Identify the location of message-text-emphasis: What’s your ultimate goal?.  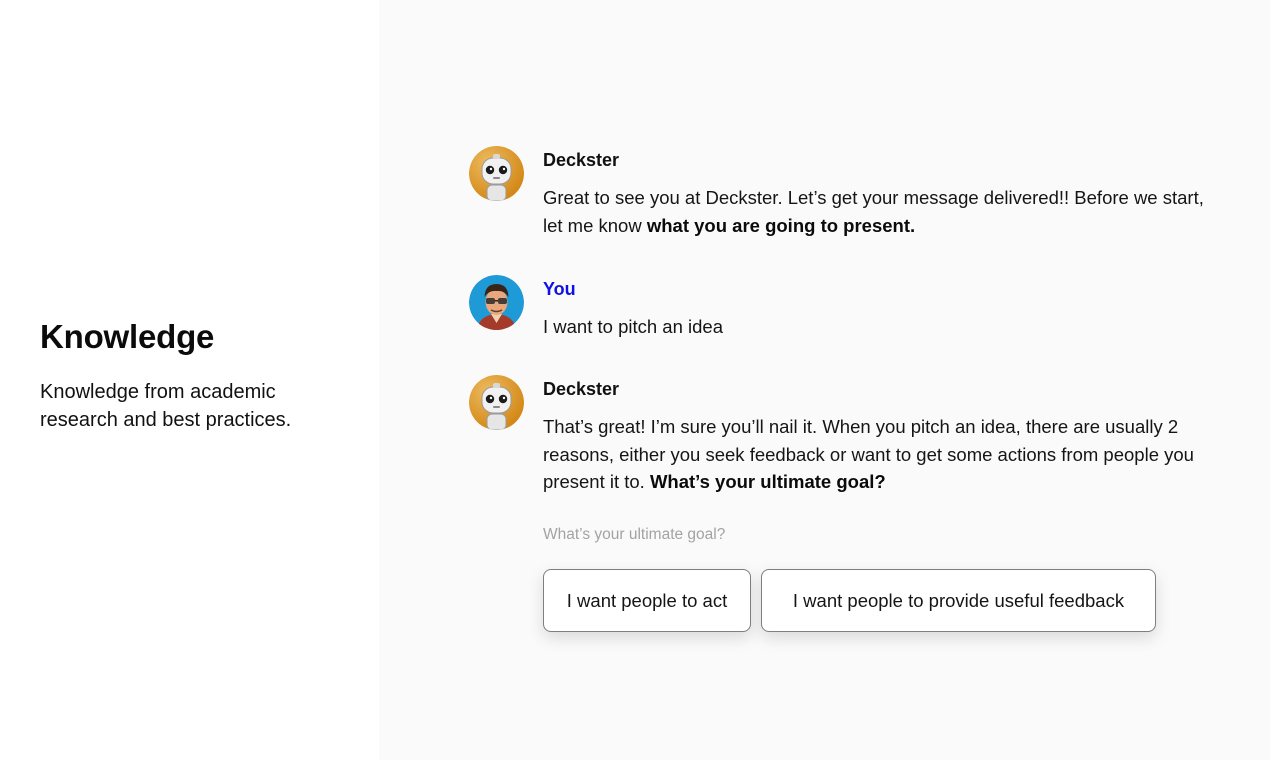
(767, 481).